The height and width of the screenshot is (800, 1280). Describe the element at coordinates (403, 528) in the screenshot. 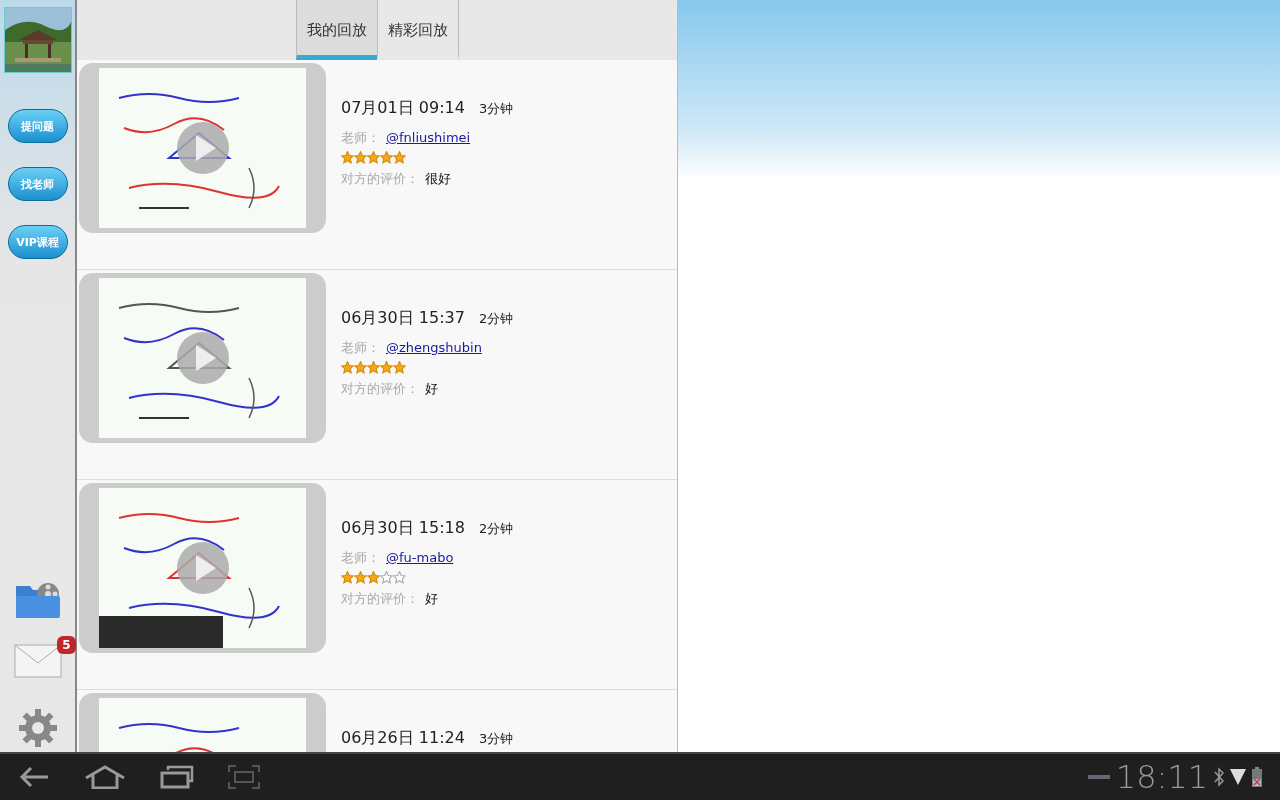

I see `recording-date: 06月30日 15:18` at that location.